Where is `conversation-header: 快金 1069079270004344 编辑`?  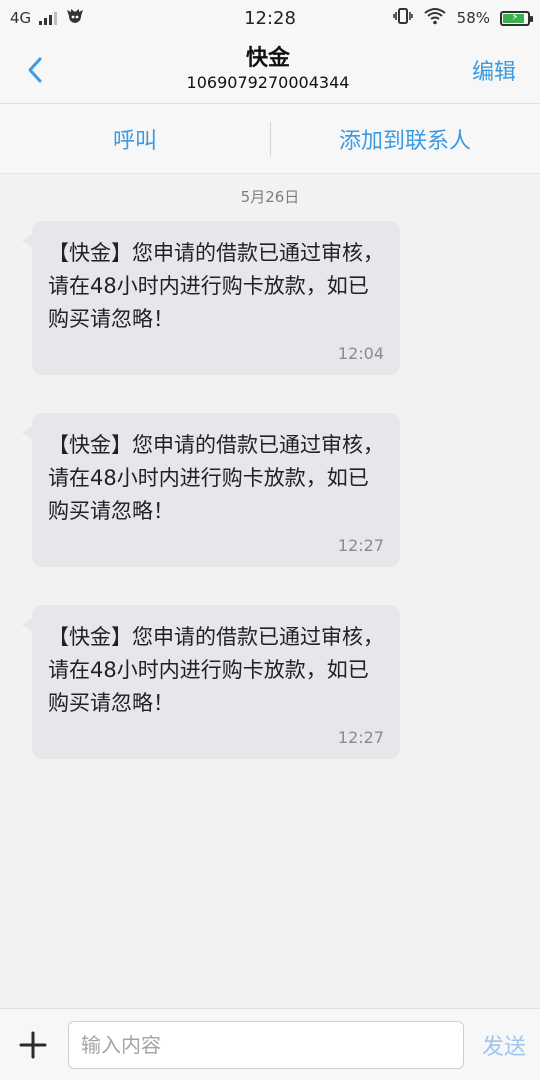
conversation-header: 快金 1069079270004344 编辑 is located at coordinates (270, 70).